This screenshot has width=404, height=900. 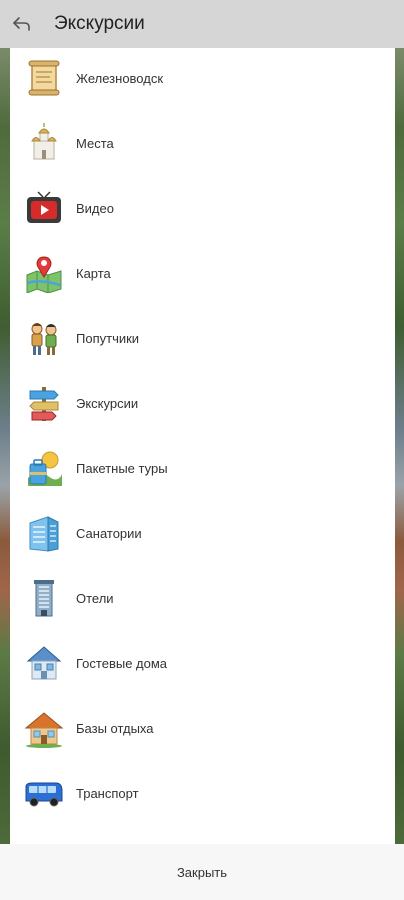 What do you see at coordinates (108, 338) in the screenshot?
I see `menu-item-label: Попутчики` at bounding box center [108, 338].